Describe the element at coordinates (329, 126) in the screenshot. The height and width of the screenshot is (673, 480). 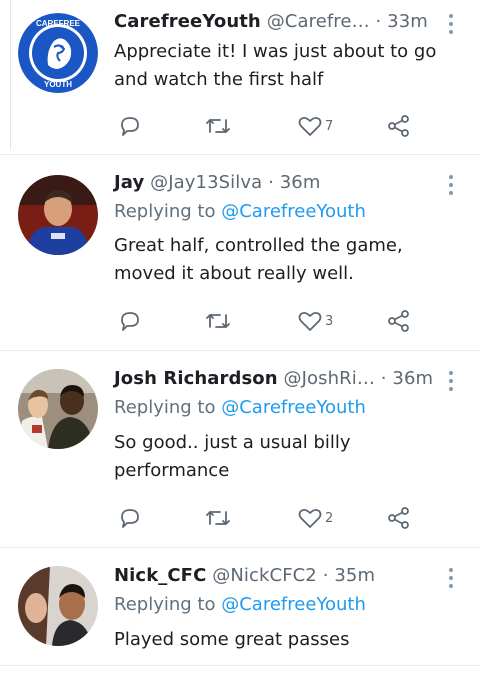
I see `like-count: 7` at that location.